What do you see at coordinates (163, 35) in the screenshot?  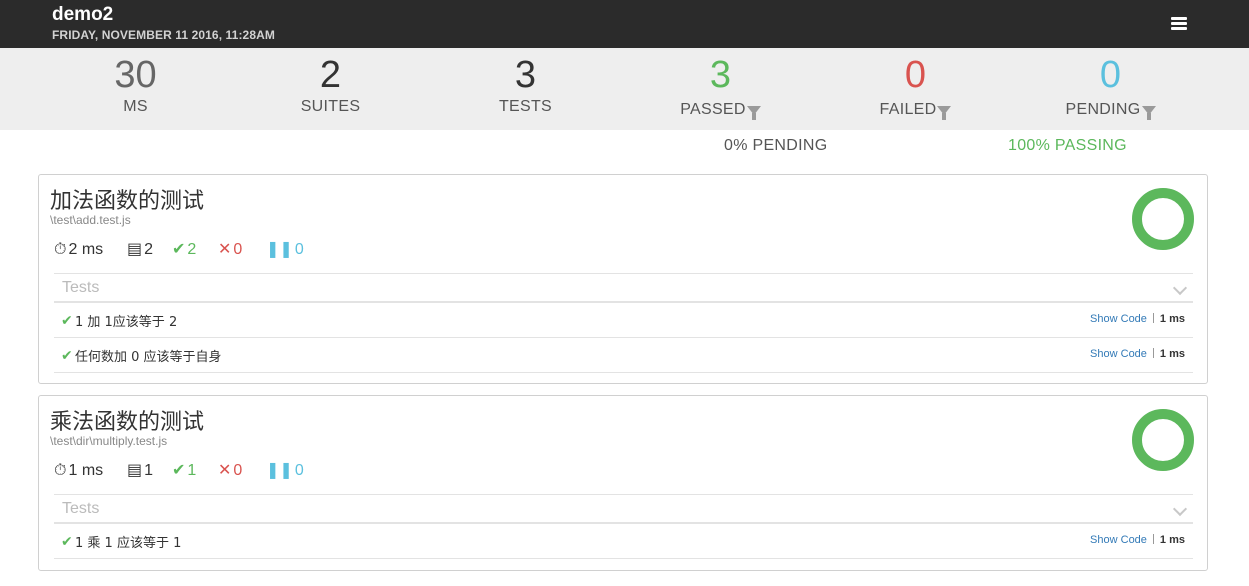 I see `report-date: FRIDAY, NOVEMBER 11 2016, 11:28AM` at bounding box center [163, 35].